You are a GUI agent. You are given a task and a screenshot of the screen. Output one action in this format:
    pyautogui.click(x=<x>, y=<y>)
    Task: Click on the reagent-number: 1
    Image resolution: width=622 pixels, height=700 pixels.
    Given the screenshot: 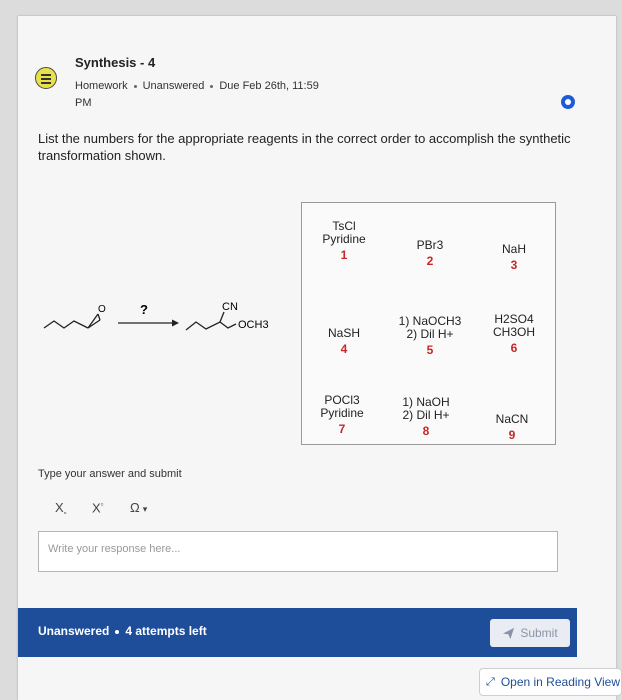 What is the action you would take?
    pyautogui.click(x=344, y=255)
    